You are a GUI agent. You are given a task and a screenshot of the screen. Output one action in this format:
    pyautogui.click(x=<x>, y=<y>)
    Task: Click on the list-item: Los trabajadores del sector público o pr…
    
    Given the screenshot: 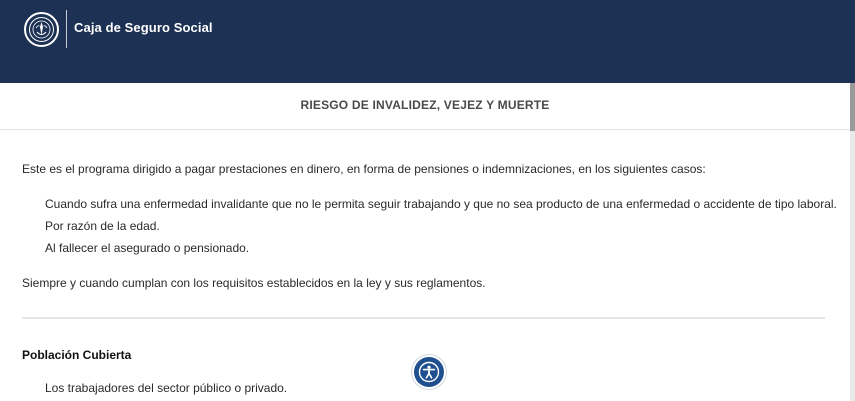 What is the action you would take?
    pyautogui.click(x=166, y=388)
    